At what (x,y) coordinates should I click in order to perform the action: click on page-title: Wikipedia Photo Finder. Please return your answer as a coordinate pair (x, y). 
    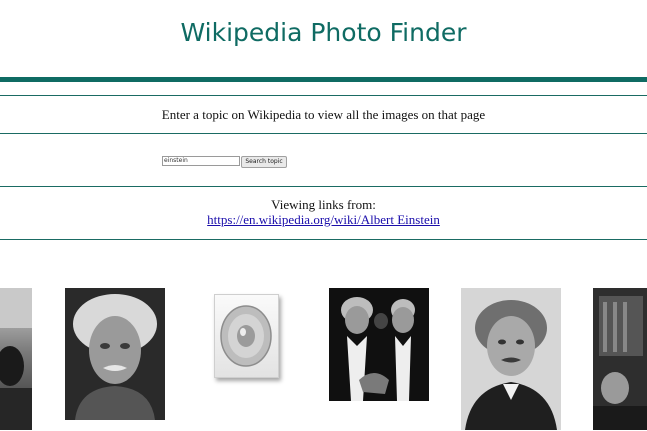
    Looking at the image, I should click on (323, 32).